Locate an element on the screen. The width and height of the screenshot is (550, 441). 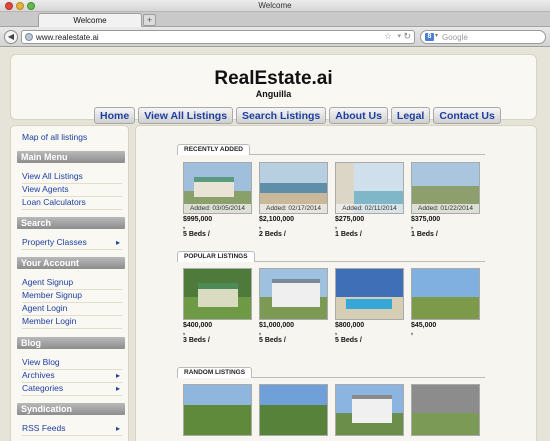
tab-welcome: Welcome is located at coordinates (90, 20).